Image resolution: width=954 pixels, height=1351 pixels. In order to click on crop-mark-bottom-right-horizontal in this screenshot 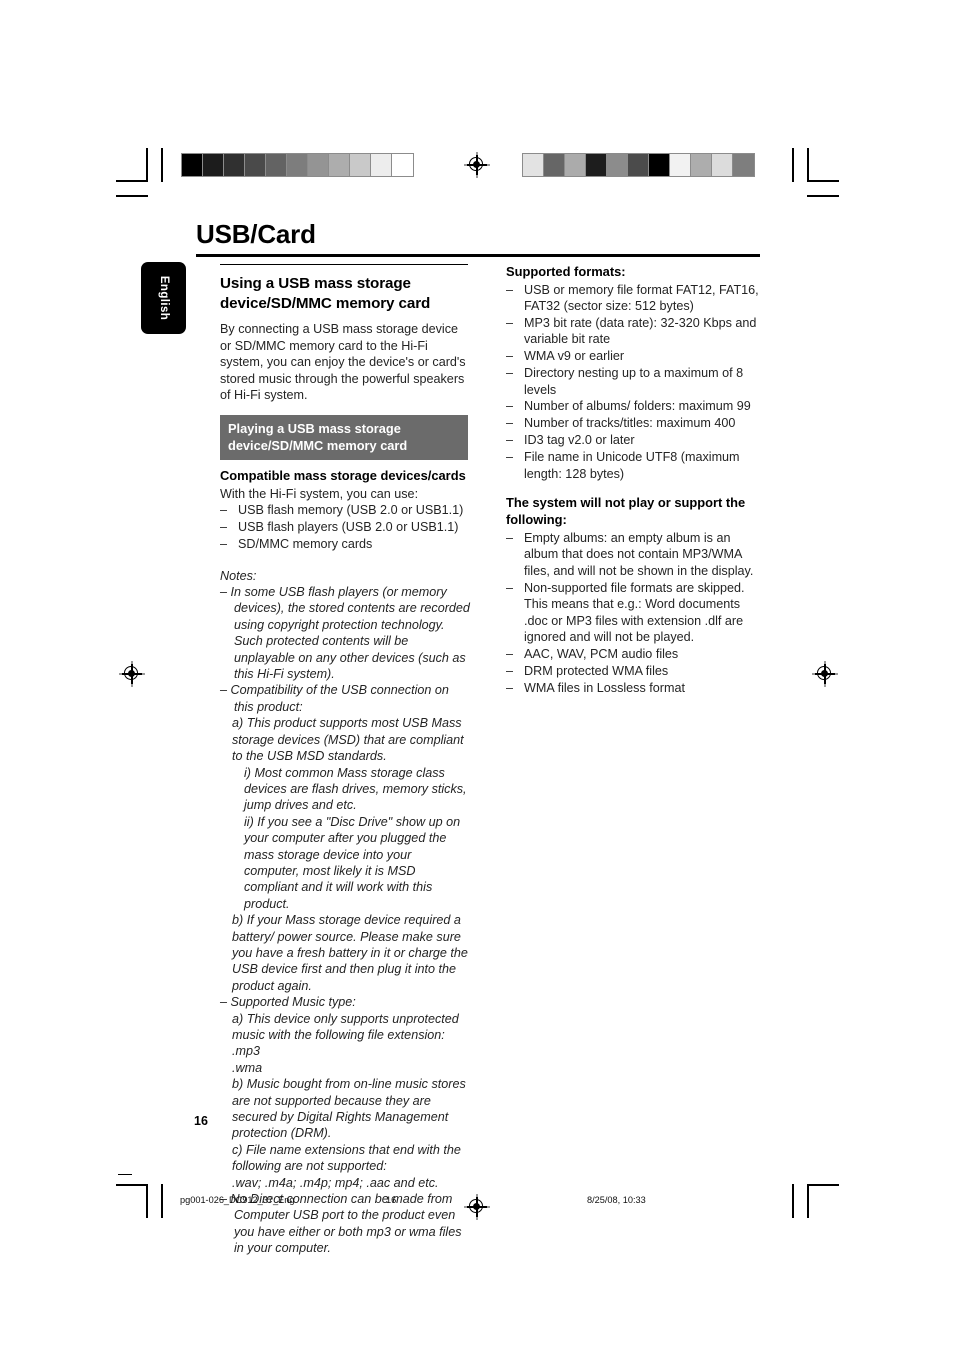, I will do `click(823, 1185)`.